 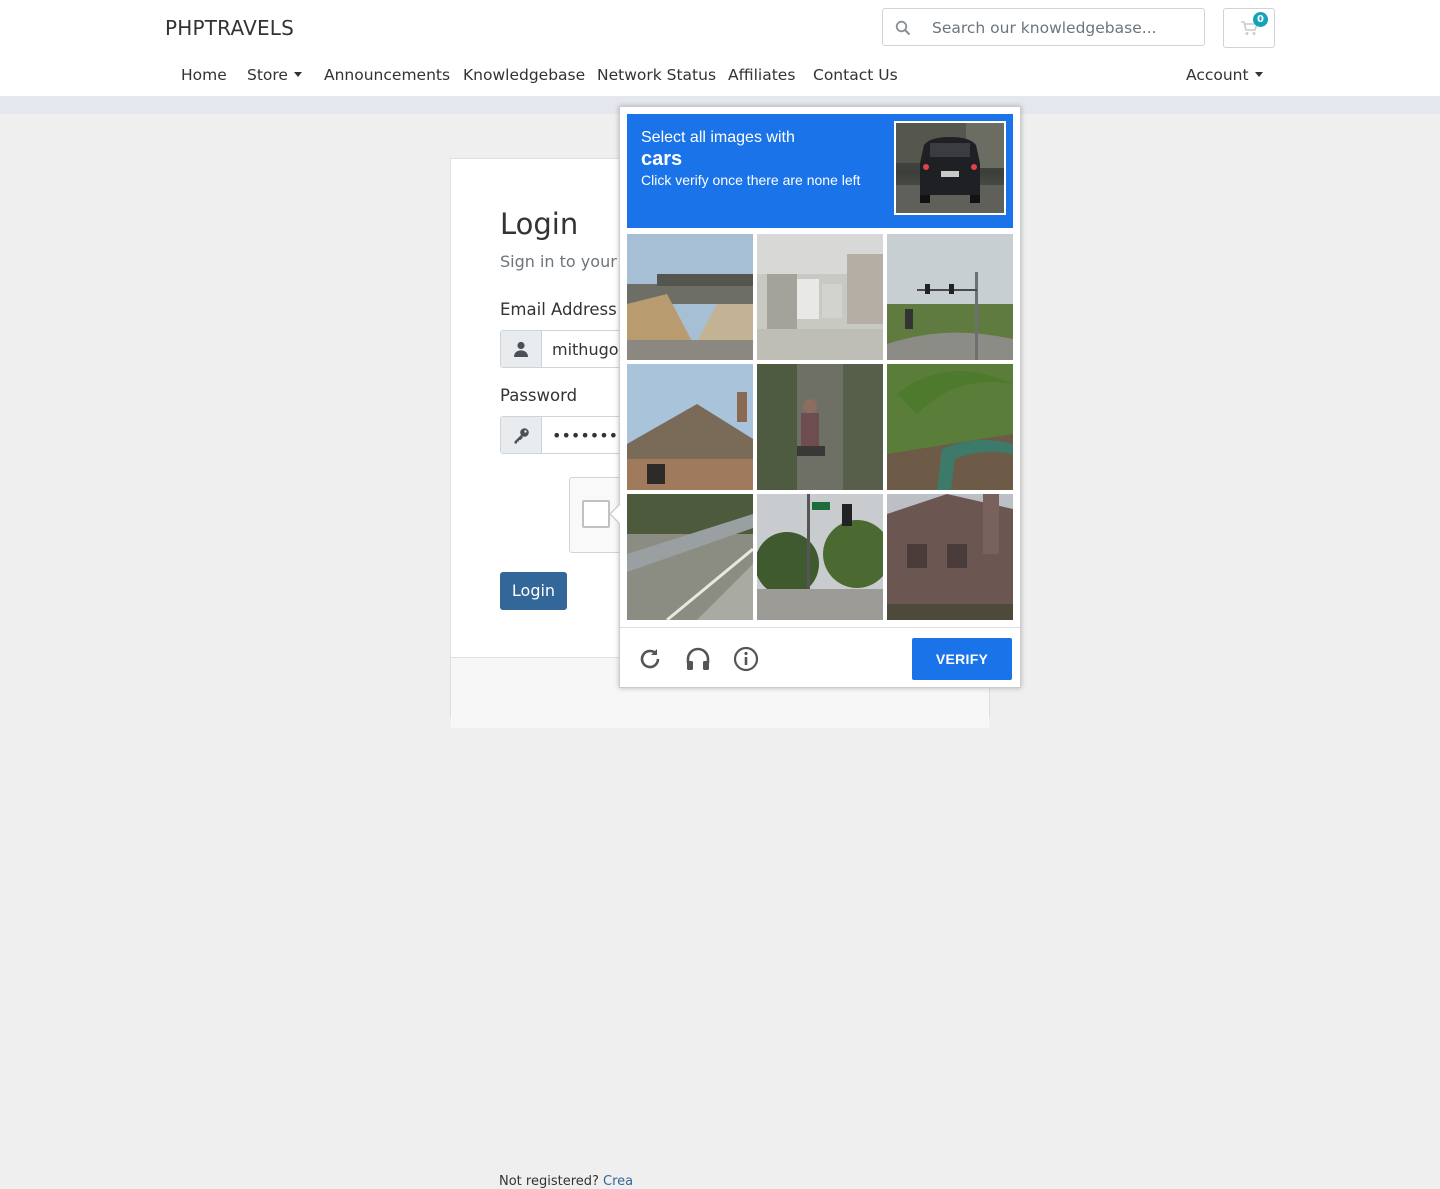 I want to click on challenge-controls: VERIFY, so click(x=820, y=657).